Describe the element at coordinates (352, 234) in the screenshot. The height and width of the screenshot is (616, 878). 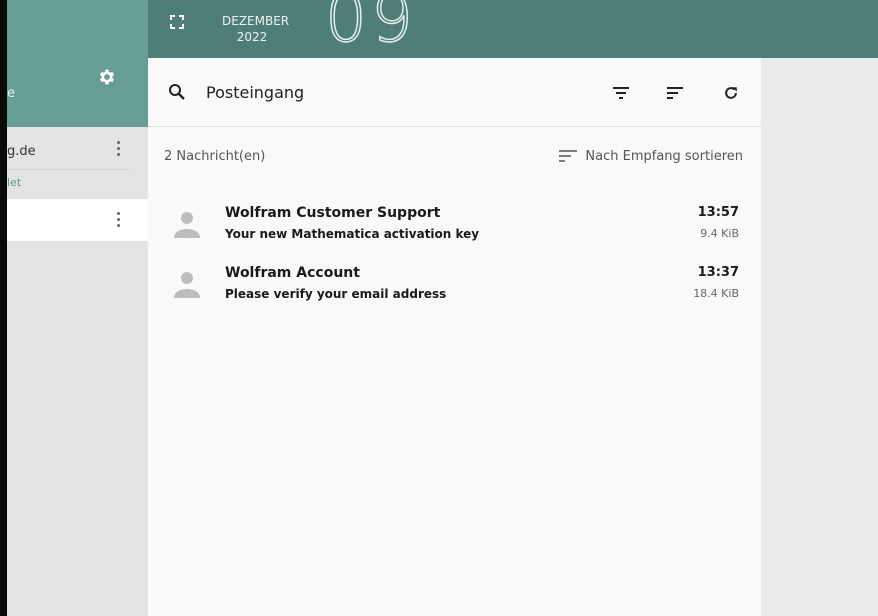
I see `message-subject: Your new Mathematica activation key` at that location.